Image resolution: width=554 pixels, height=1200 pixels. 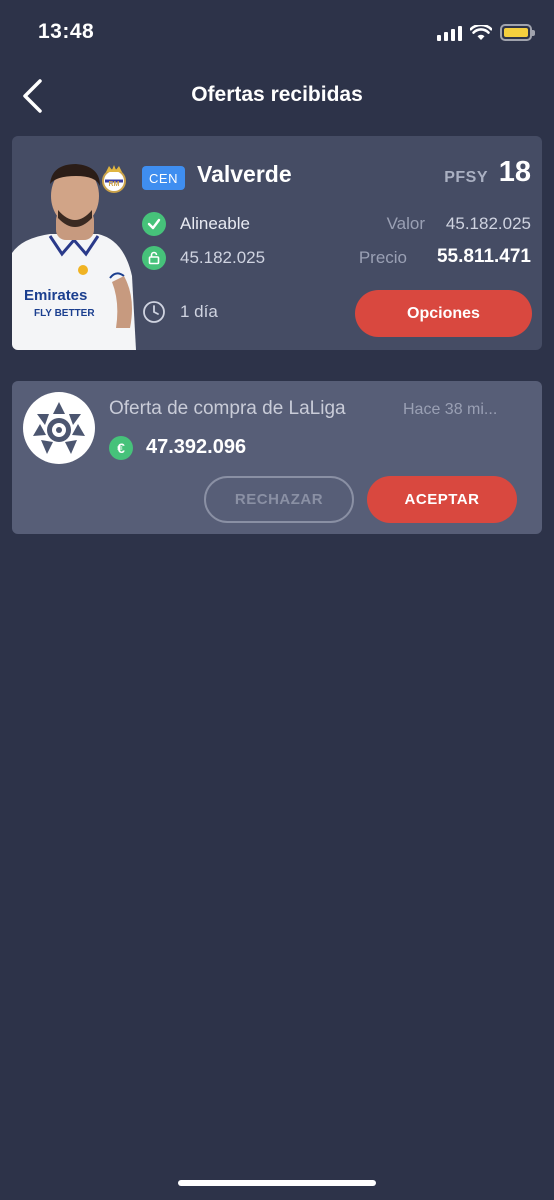 What do you see at coordinates (114, 179) in the screenshot?
I see `club-crest-icon: RM` at bounding box center [114, 179].